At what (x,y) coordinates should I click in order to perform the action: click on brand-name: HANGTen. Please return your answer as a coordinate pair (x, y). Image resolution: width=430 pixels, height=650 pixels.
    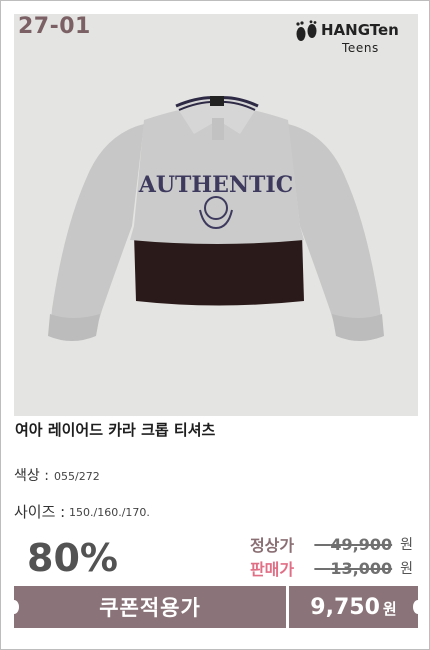
    Looking at the image, I should click on (360, 30).